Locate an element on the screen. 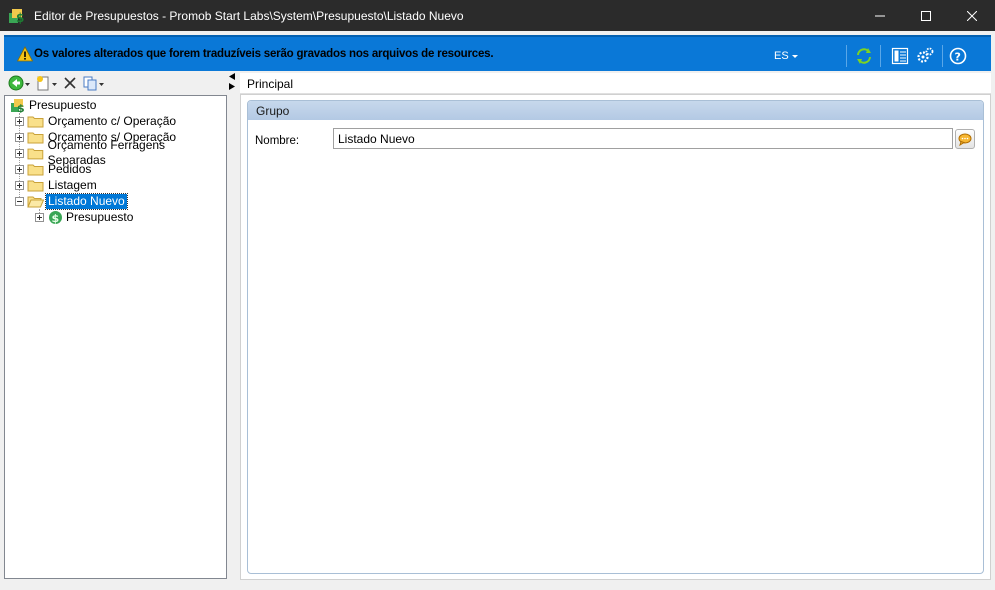  tree-root: $ Presupuesto is located at coordinates (54, 105).